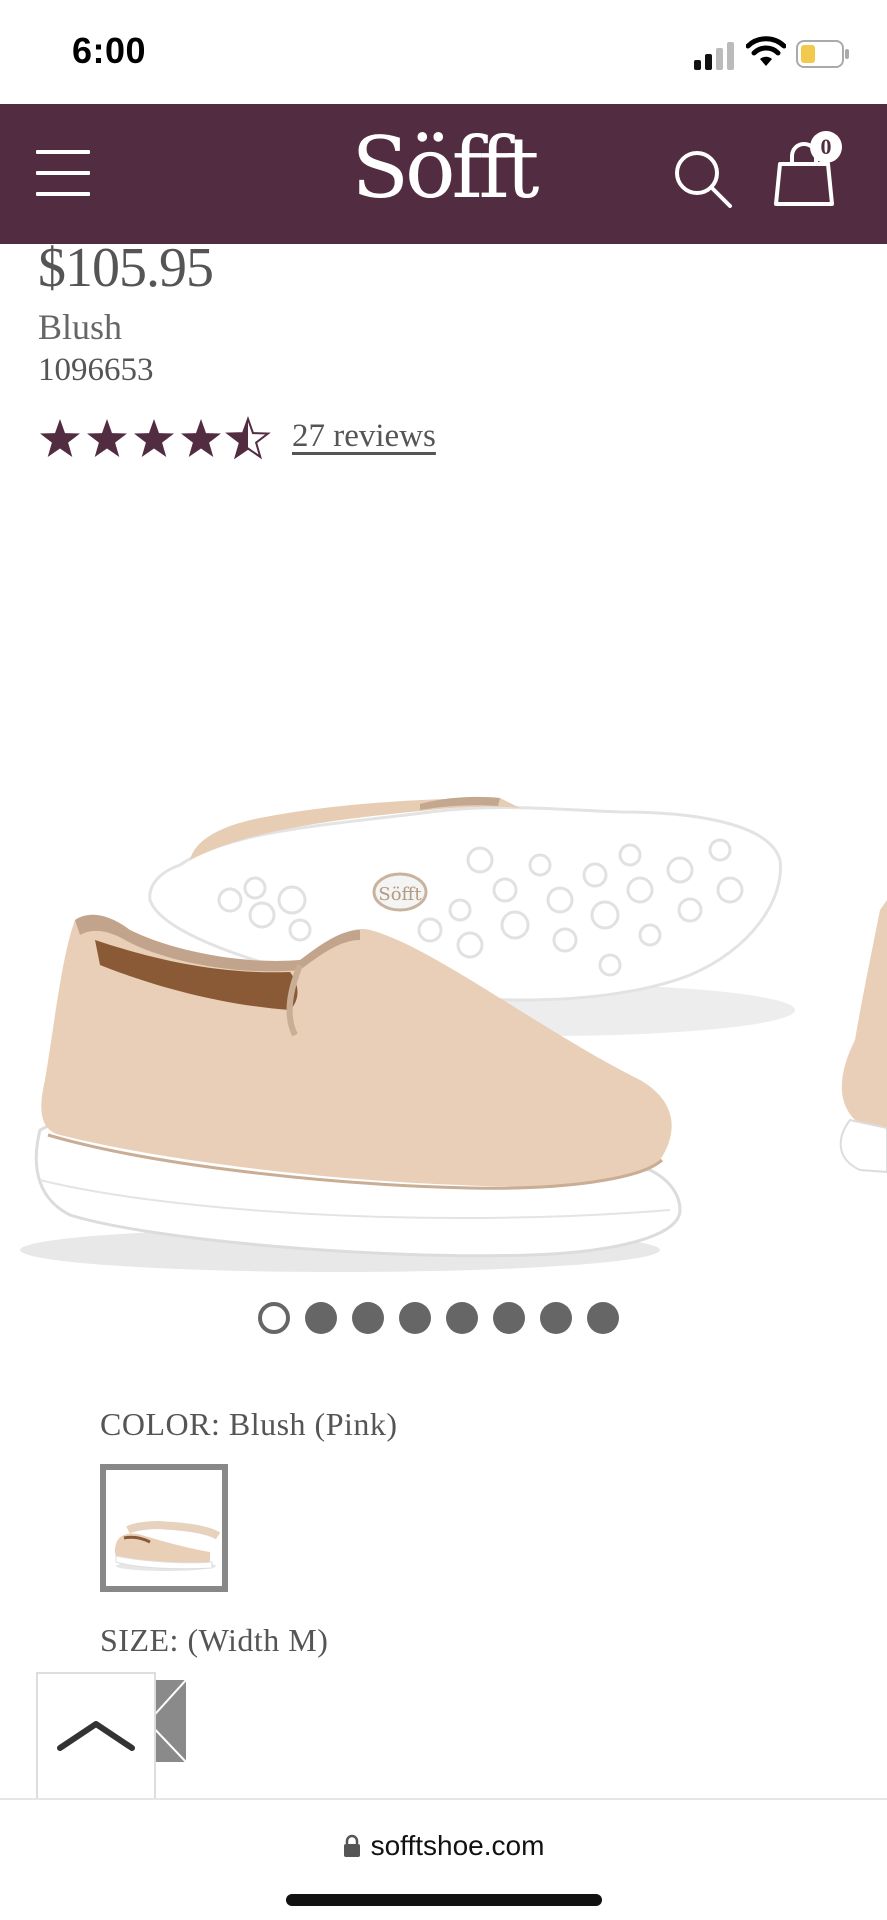 This screenshot has width=887, height=1920. Describe the element at coordinates (351, 1845) in the screenshot. I see `lock-icon` at that location.